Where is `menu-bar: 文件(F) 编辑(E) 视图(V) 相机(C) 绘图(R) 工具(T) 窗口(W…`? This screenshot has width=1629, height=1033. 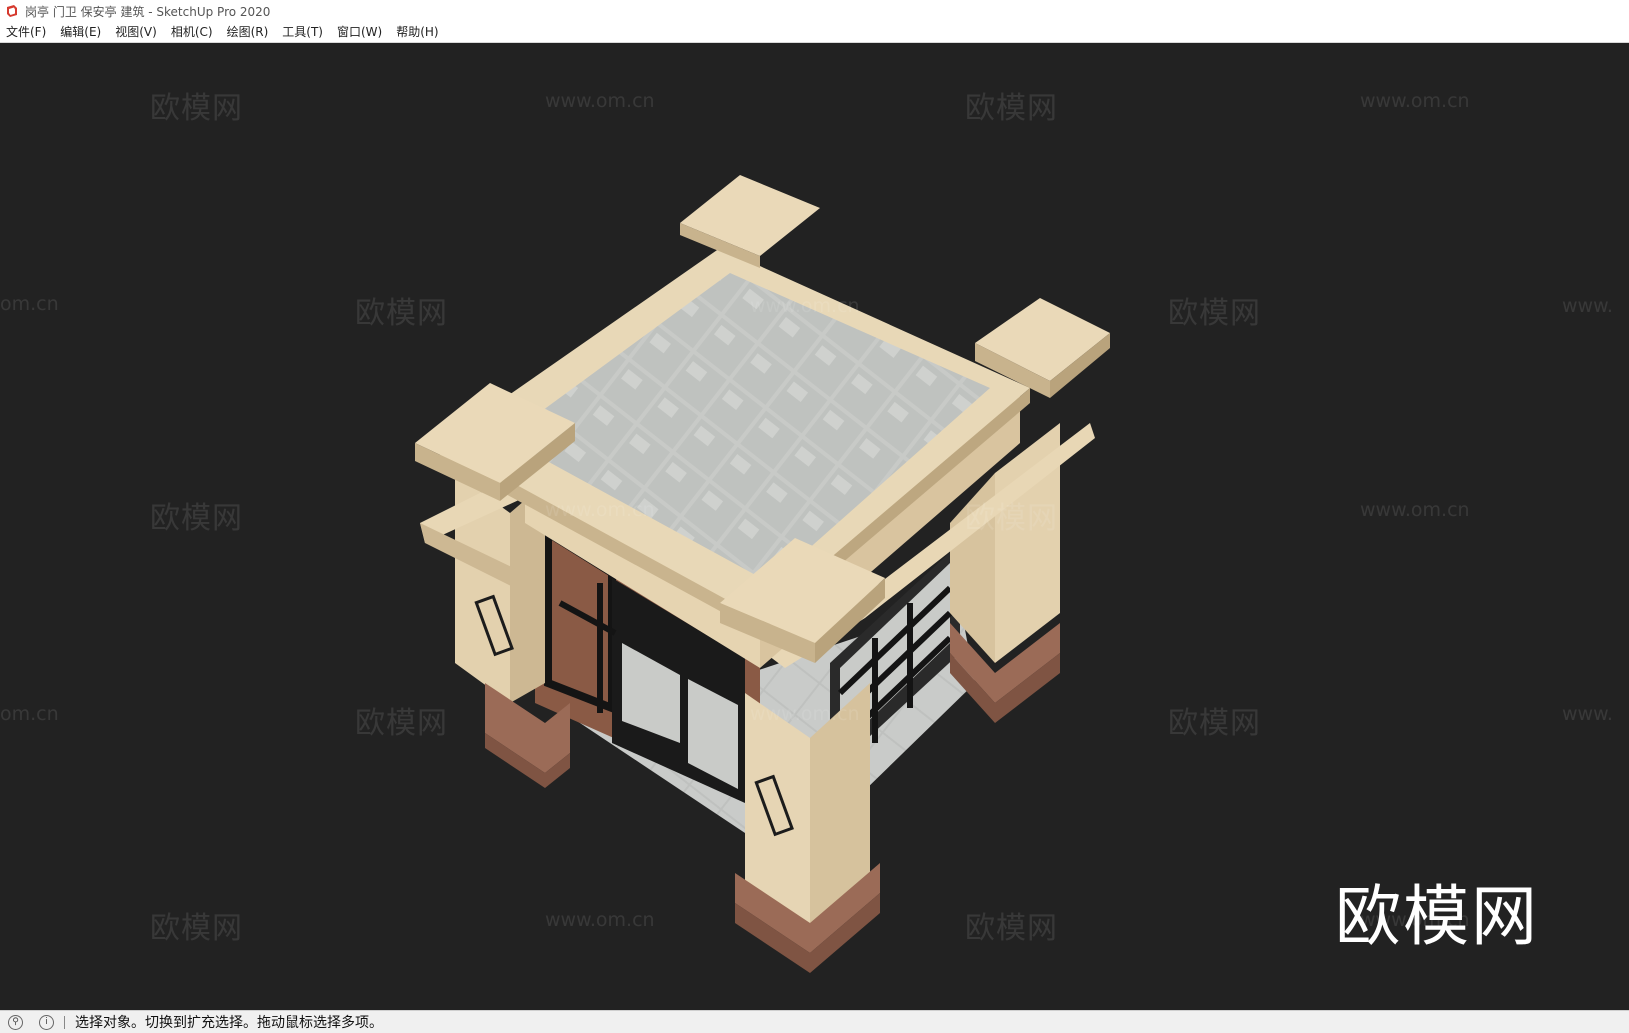
menu-bar: 文件(F) 编辑(E) 视图(V) 相机(C) 绘图(R) 工具(T) 窗口(W… is located at coordinates (814, 32).